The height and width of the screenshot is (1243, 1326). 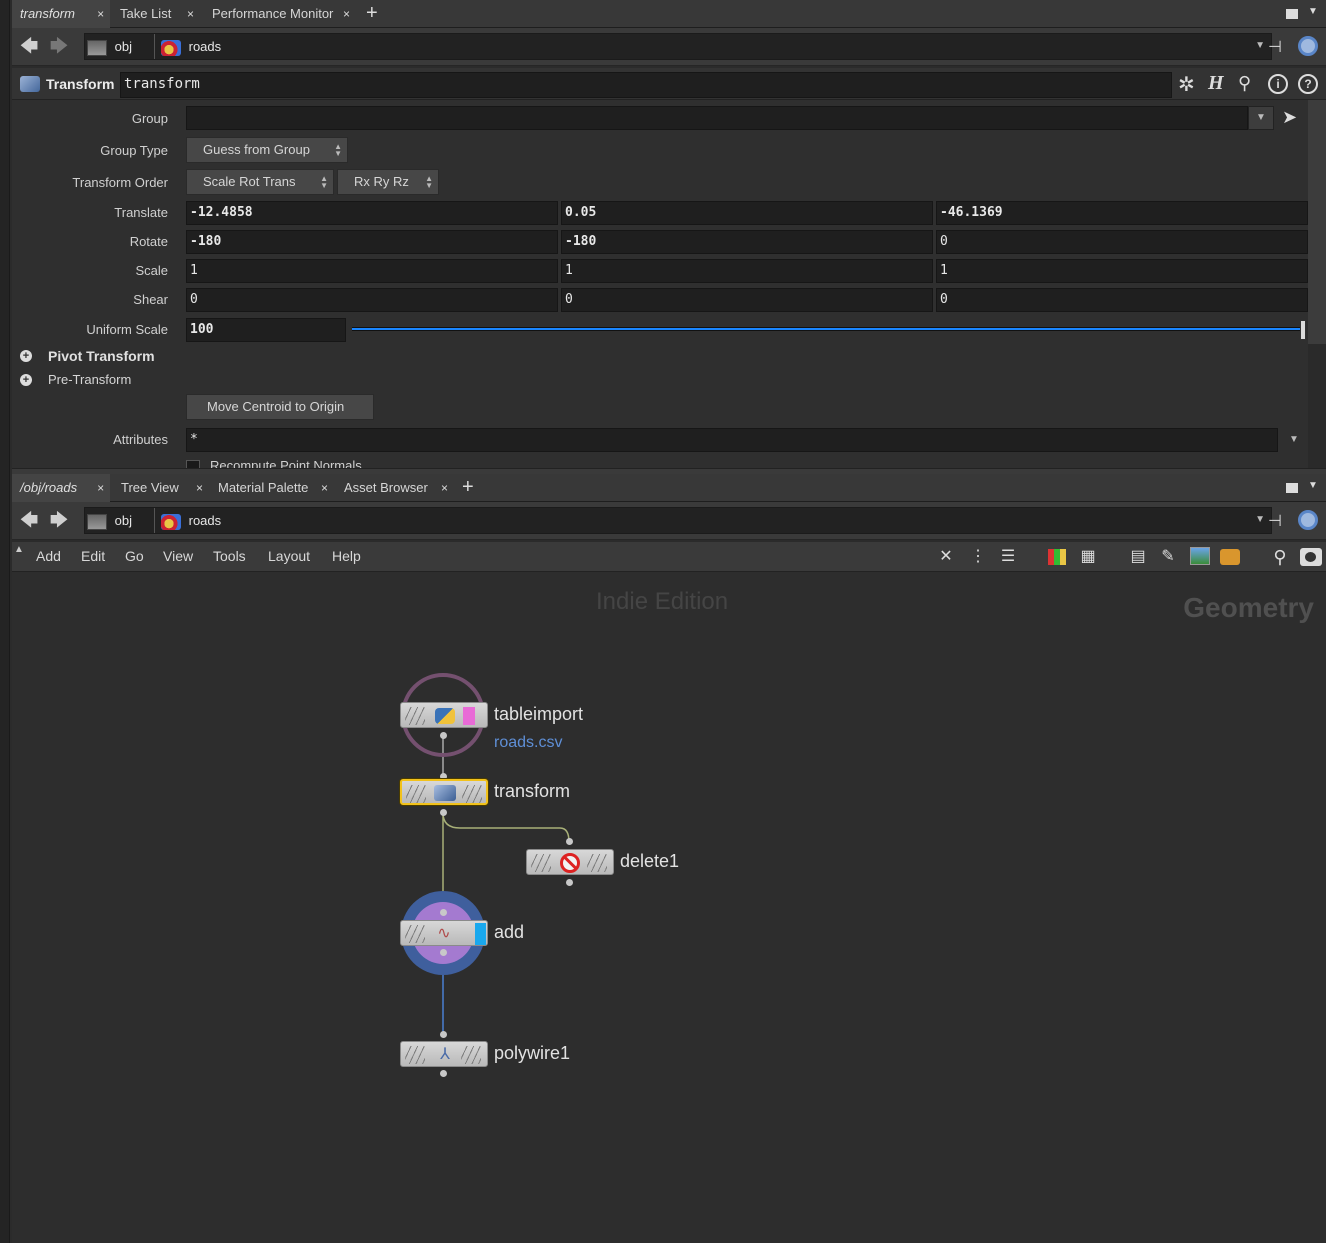 What do you see at coordinates (827, 329) in the screenshot?
I see `uniform-scale-slider` at bounding box center [827, 329].